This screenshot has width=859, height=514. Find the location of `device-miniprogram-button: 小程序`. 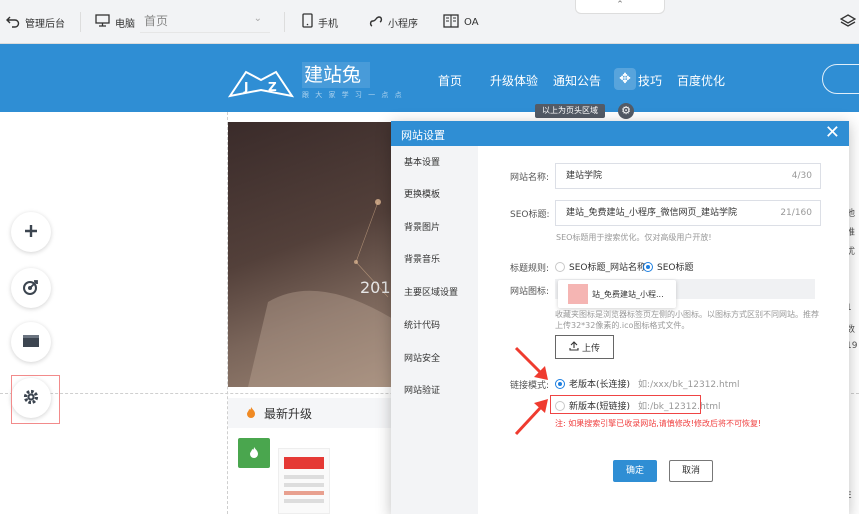

device-miniprogram-button: 小程序 is located at coordinates (393, 22).